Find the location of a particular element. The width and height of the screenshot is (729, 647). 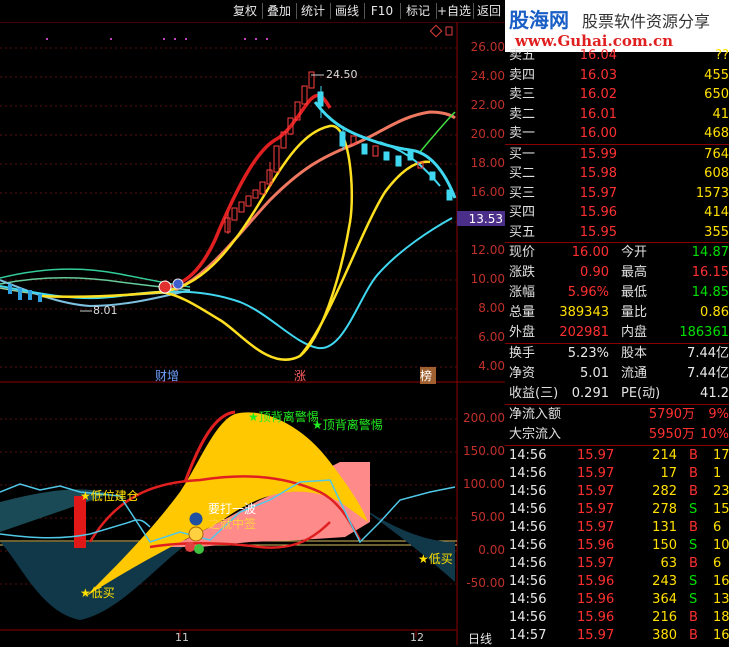

period-daily-button: 日线 is located at coordinates (480, 638).